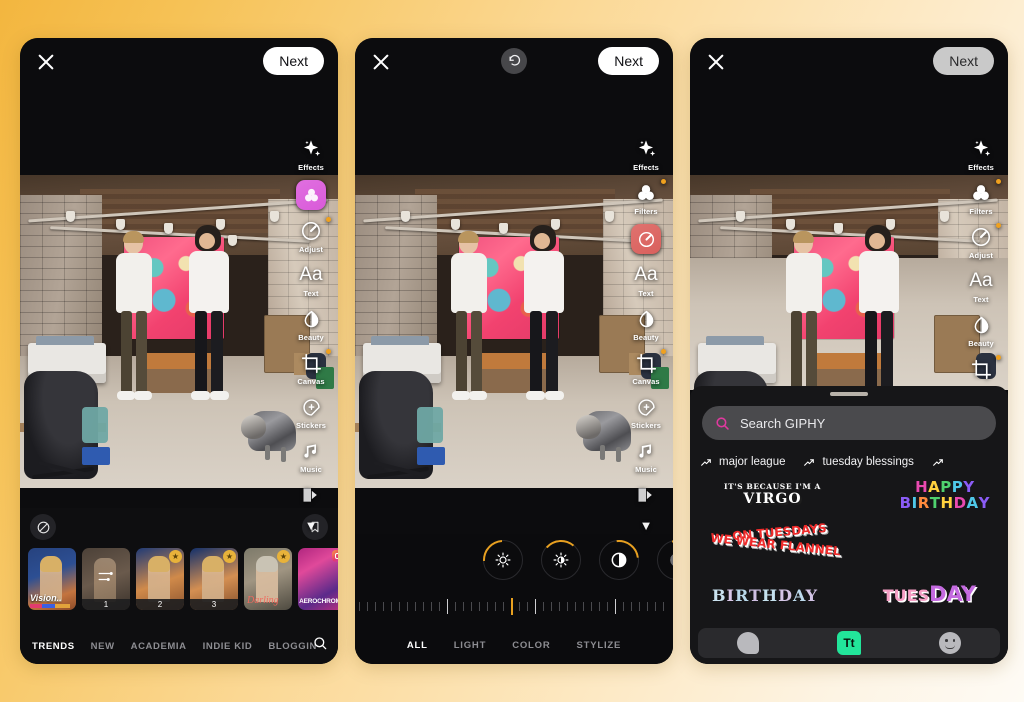 This screenshot has height=702, width=1024. What do you see at coordinates (646, 469) in the screenshot?
I see `tool-label: Music` at bounding box center [646, 469].